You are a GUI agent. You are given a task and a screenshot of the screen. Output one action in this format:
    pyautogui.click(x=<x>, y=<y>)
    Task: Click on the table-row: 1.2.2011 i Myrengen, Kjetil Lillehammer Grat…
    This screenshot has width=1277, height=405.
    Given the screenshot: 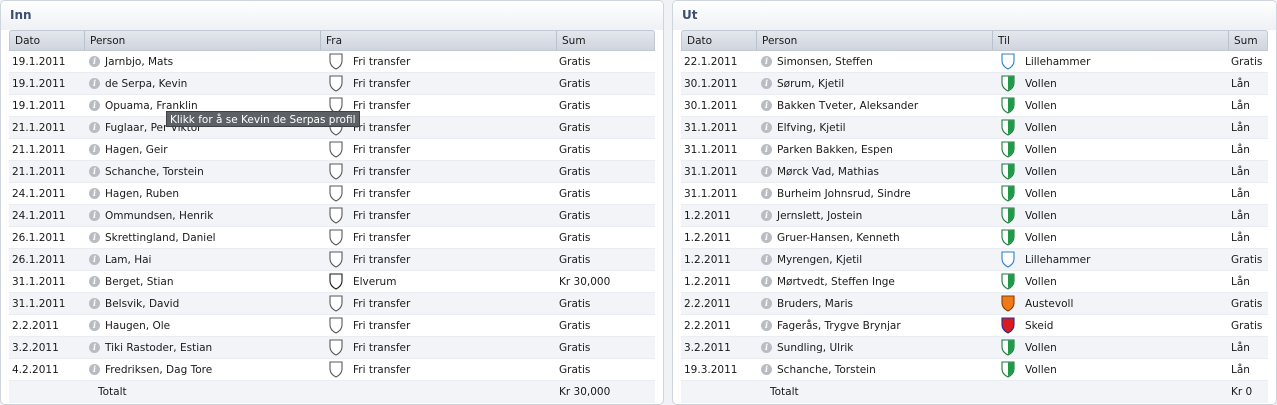 What is the action you would take?
    pyautogui.click(x=974, y=260)
    